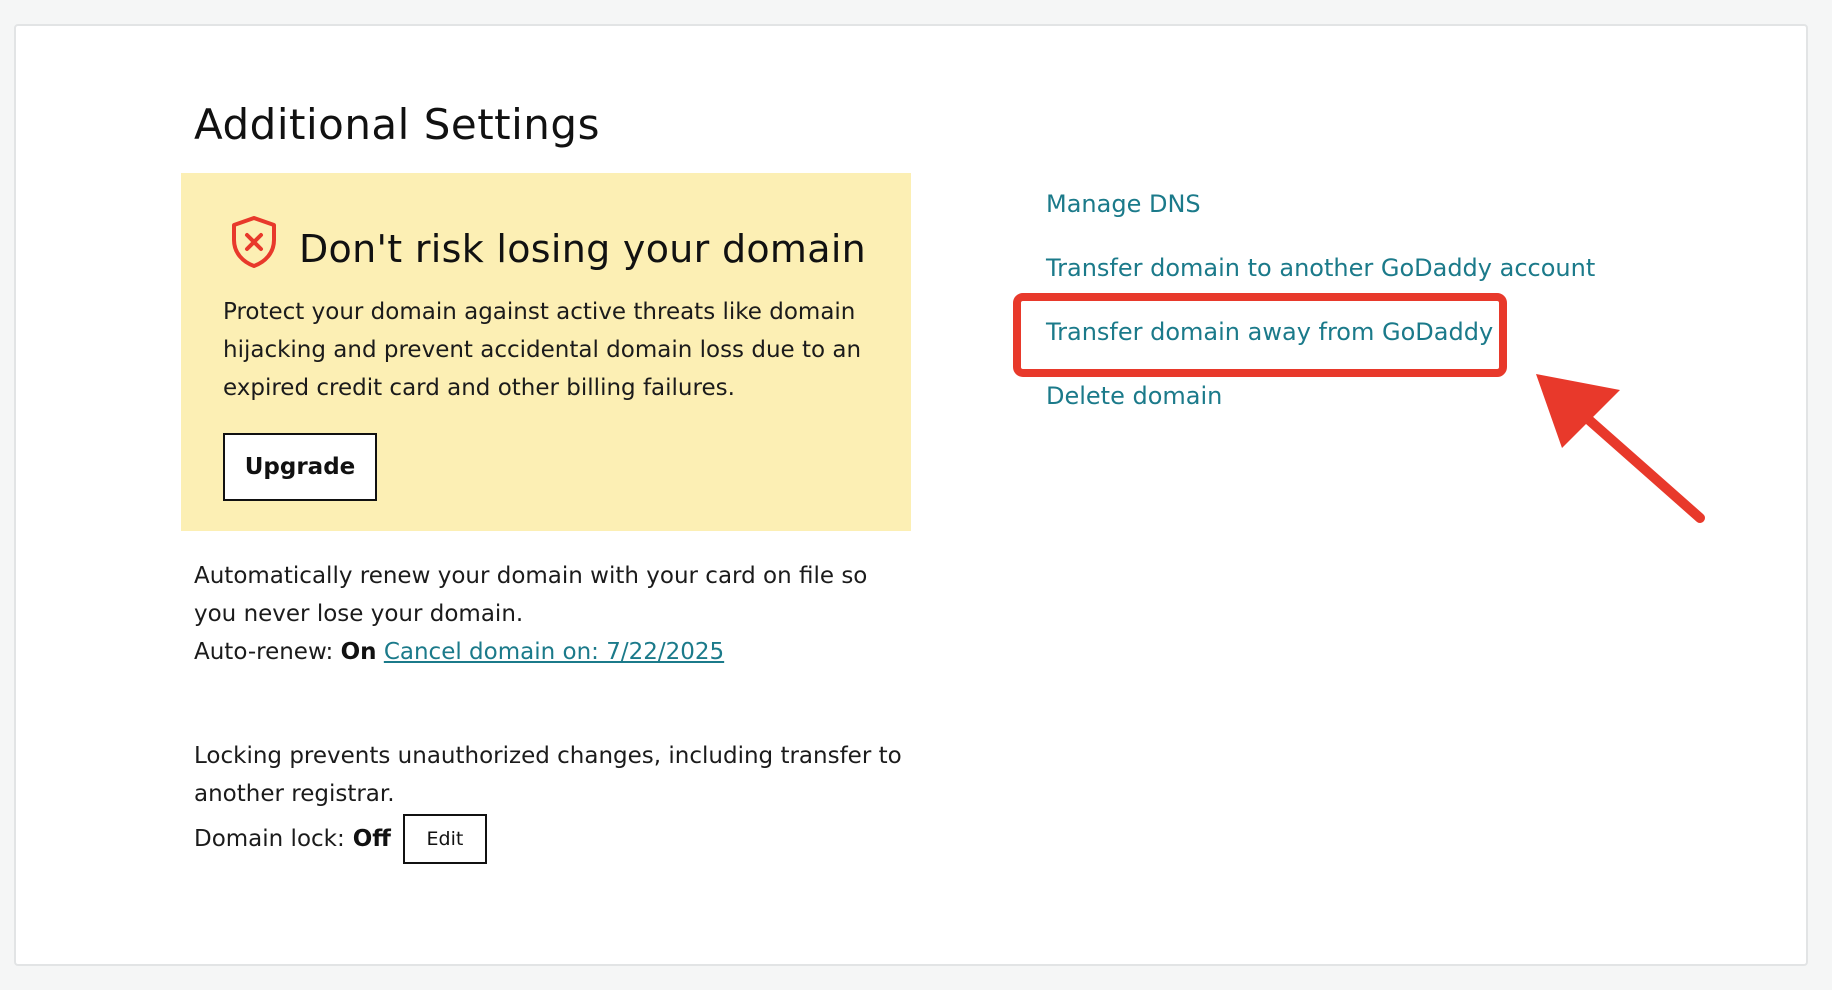  I want to click on cancel-domain-link: Cancel domain on: 7/22/2025, so click(554, 652).